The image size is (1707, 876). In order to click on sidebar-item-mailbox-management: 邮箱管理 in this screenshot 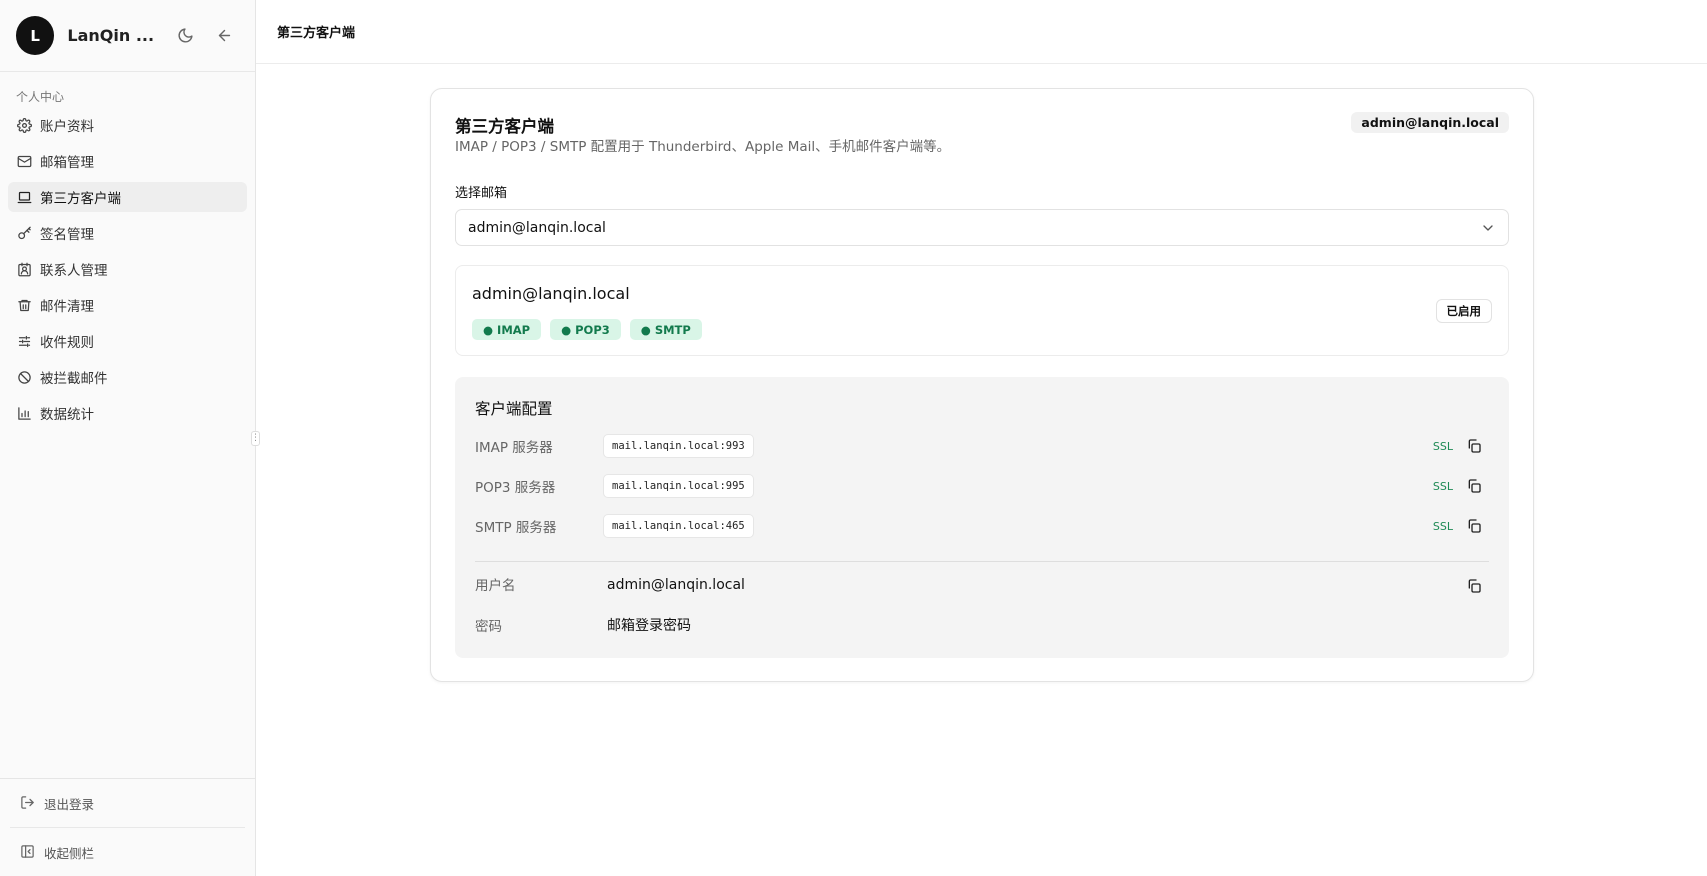, I will do `click(127, 161)`.